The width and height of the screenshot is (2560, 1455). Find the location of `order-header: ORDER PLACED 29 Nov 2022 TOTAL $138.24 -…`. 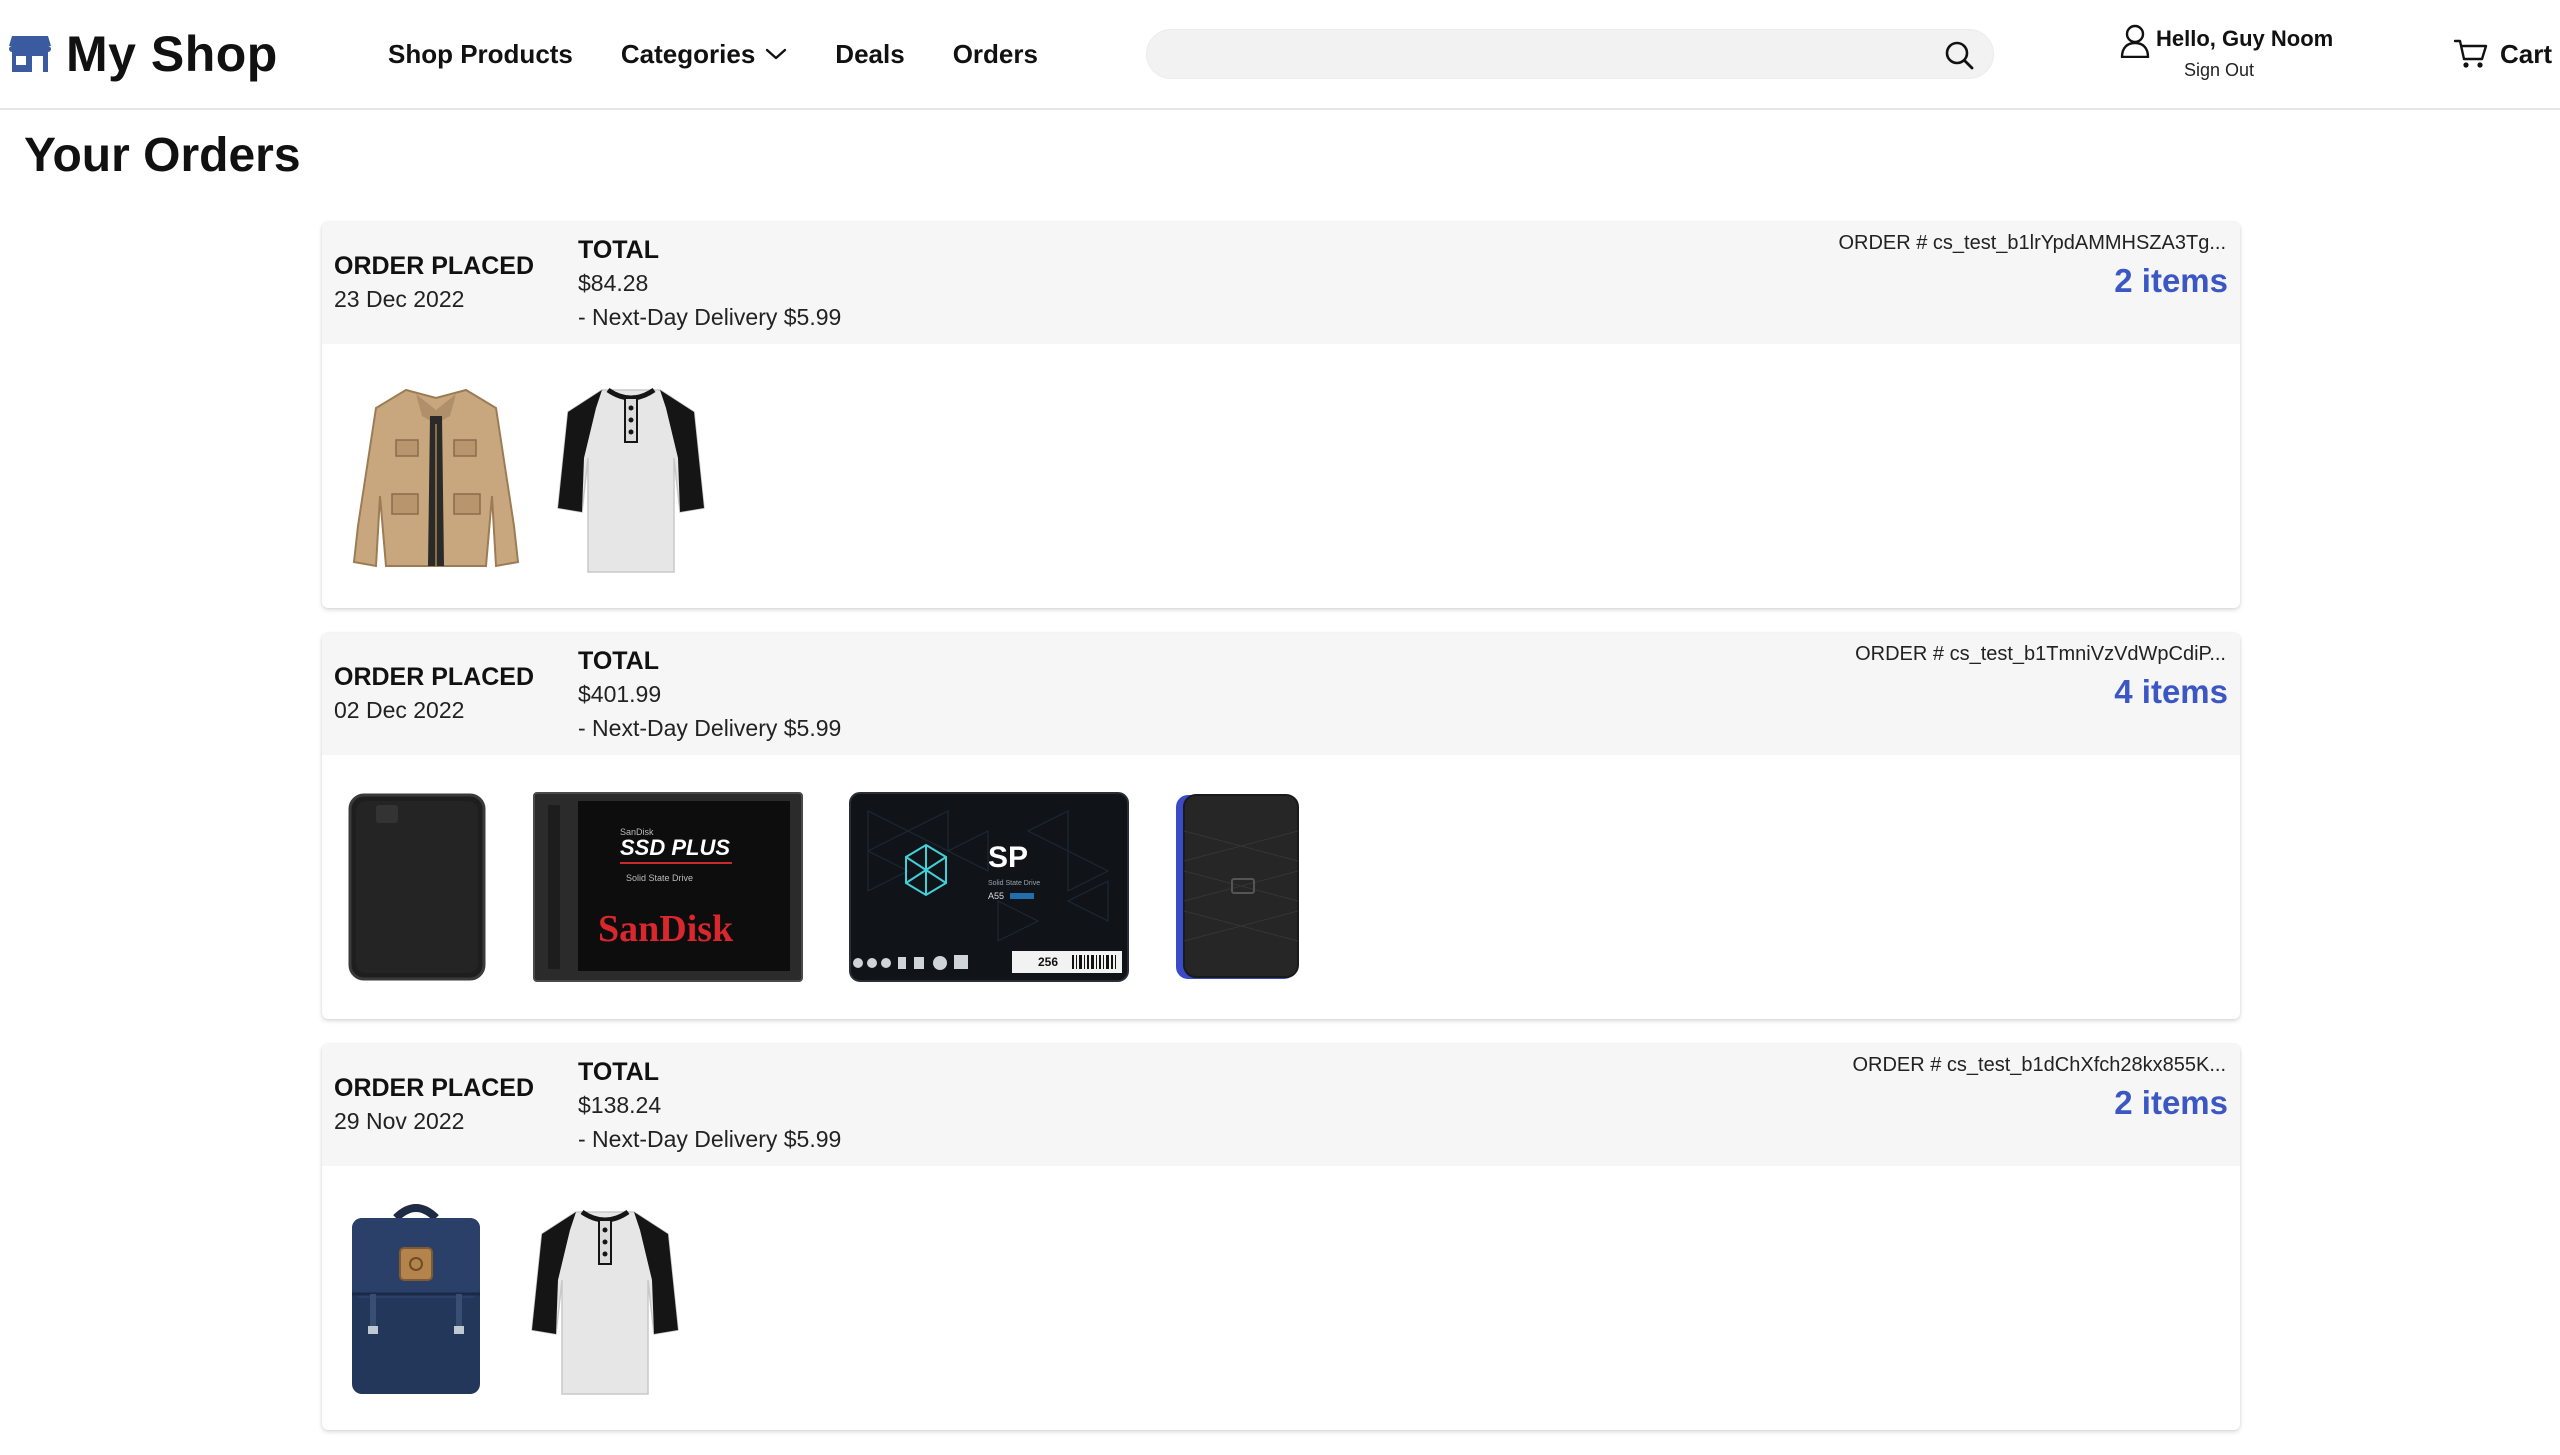

order-header: ORDER PLACED 29 Nov 2022 TOTAL $138.24 -… is located at coordinates (1281, 1105).